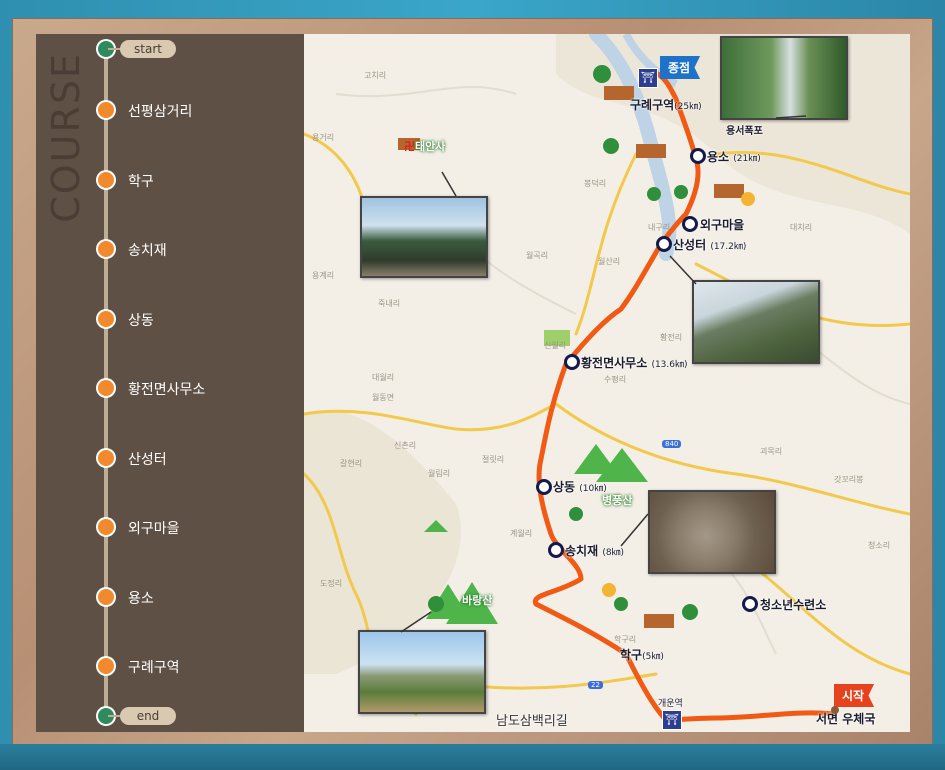 The width and height of the screenshot is (945, 770). What do you see at coordinates (666, 105) in the screenshot?
I see `guryegu-label: 구례구역(25㎞)` at bounding box center [666, 105].